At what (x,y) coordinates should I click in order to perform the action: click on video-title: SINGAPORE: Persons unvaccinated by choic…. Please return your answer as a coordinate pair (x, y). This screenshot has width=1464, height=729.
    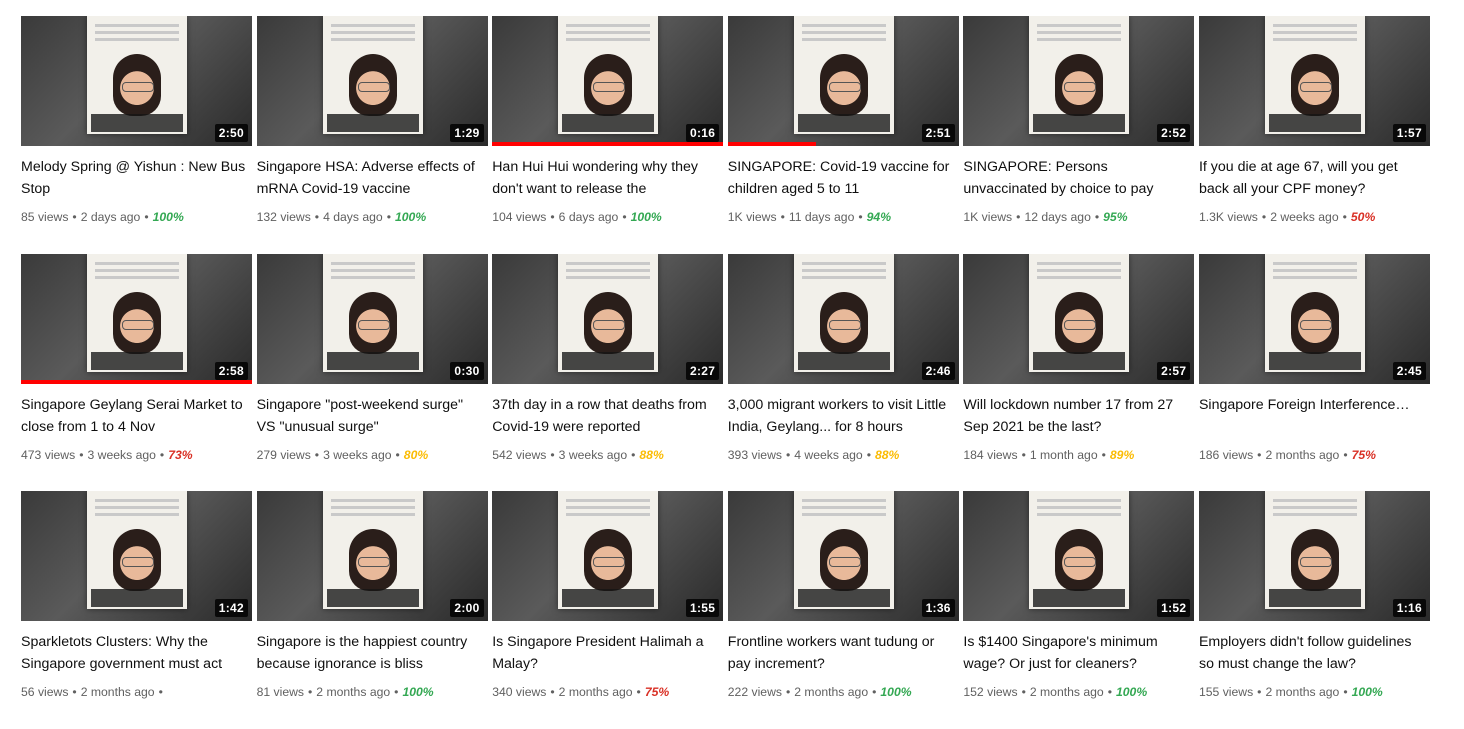
    Looking at the image, I should click on (1075, 178).